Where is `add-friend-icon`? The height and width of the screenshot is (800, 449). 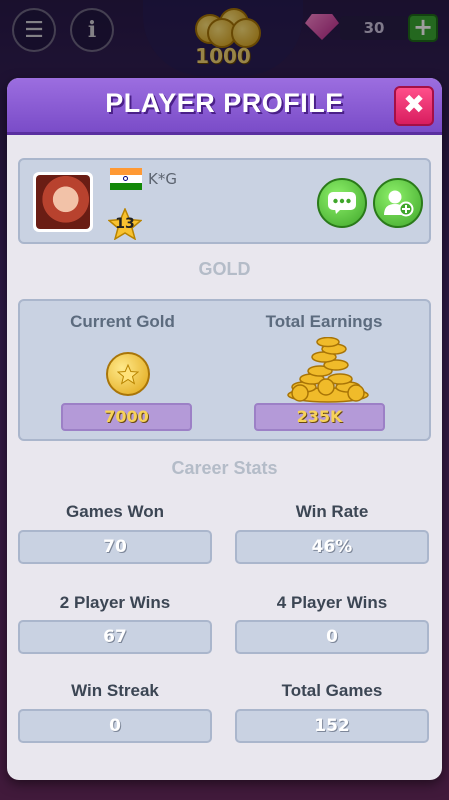 add-friend-icon is located at coordinates (399, 203).